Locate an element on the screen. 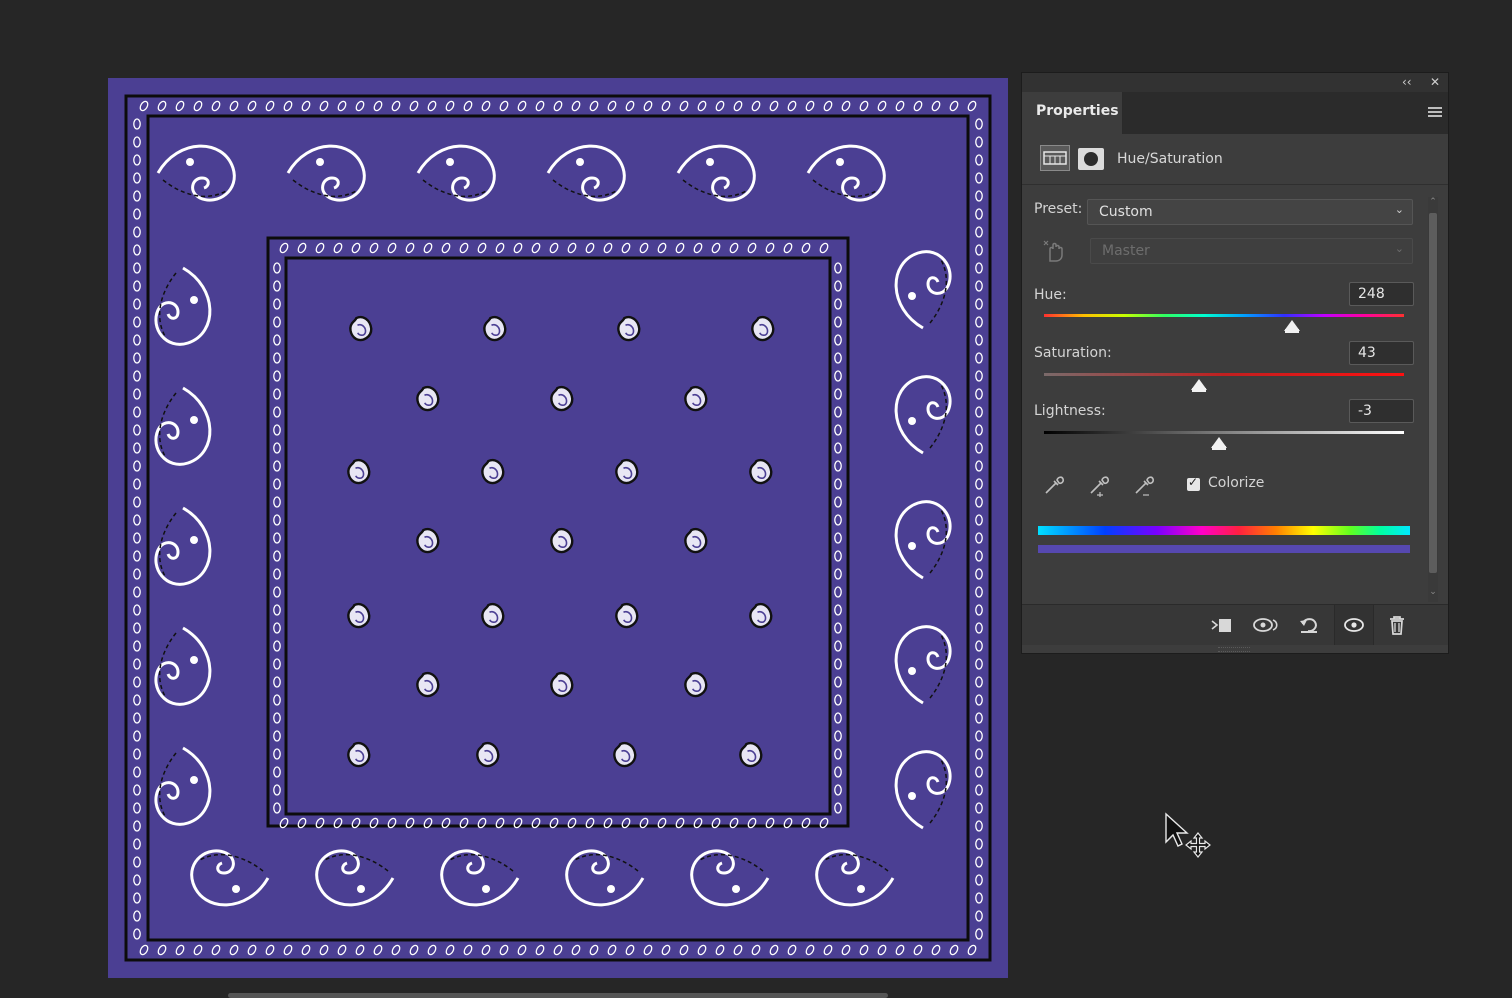  lightness-label: Lightness: is located at coordinates (1070, 411).